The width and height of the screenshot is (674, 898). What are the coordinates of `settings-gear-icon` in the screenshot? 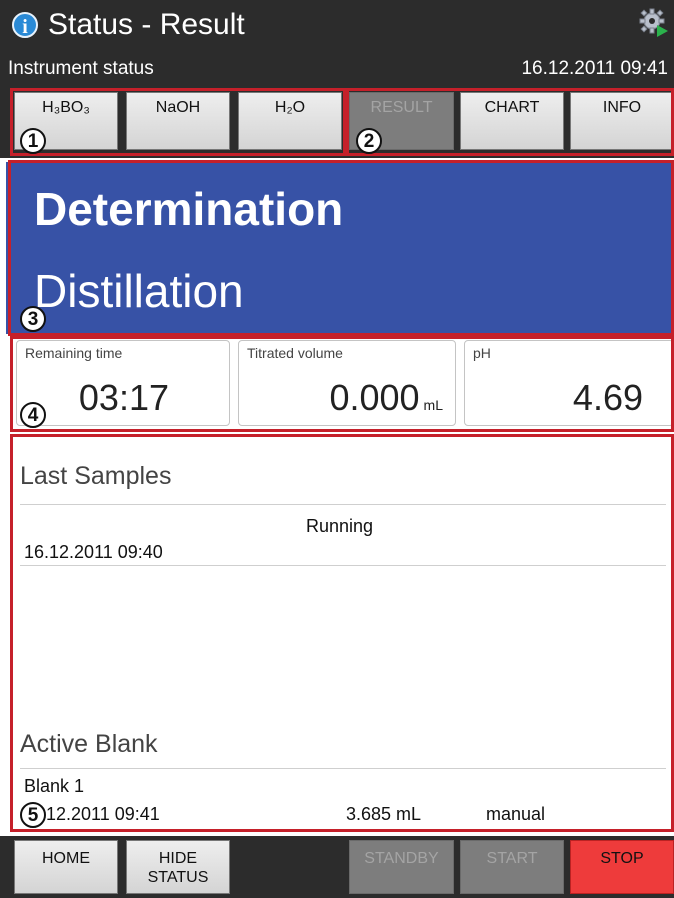 It's located at (654, 23).